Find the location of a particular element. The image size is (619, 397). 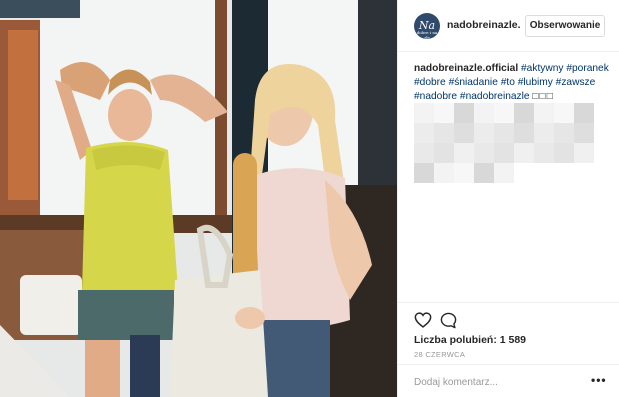

hashtag-link: #śniadanie is located at coordinates (473, 82).